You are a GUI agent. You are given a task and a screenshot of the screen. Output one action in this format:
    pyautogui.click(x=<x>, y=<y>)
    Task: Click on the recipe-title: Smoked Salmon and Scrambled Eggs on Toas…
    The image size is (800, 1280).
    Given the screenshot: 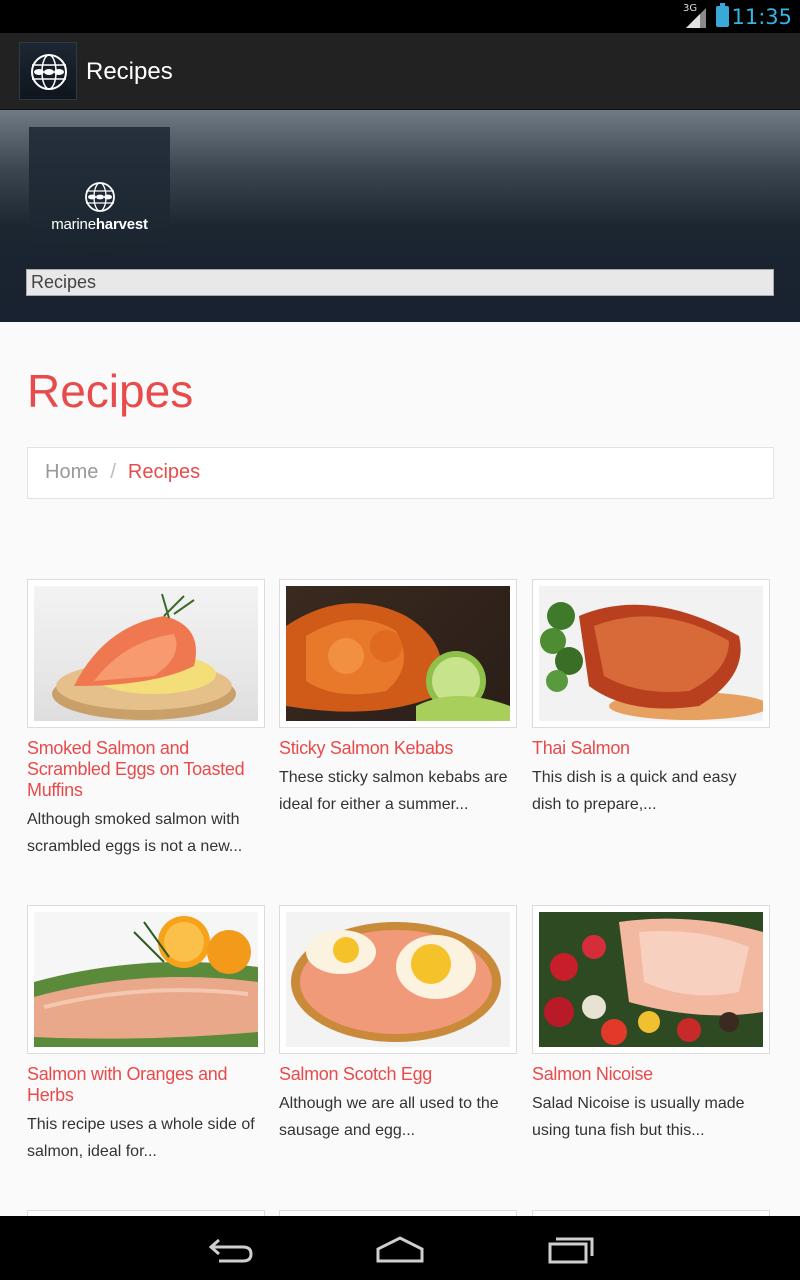 What is the action you would take?
    pyautogui.click(x=146, y=769)
    